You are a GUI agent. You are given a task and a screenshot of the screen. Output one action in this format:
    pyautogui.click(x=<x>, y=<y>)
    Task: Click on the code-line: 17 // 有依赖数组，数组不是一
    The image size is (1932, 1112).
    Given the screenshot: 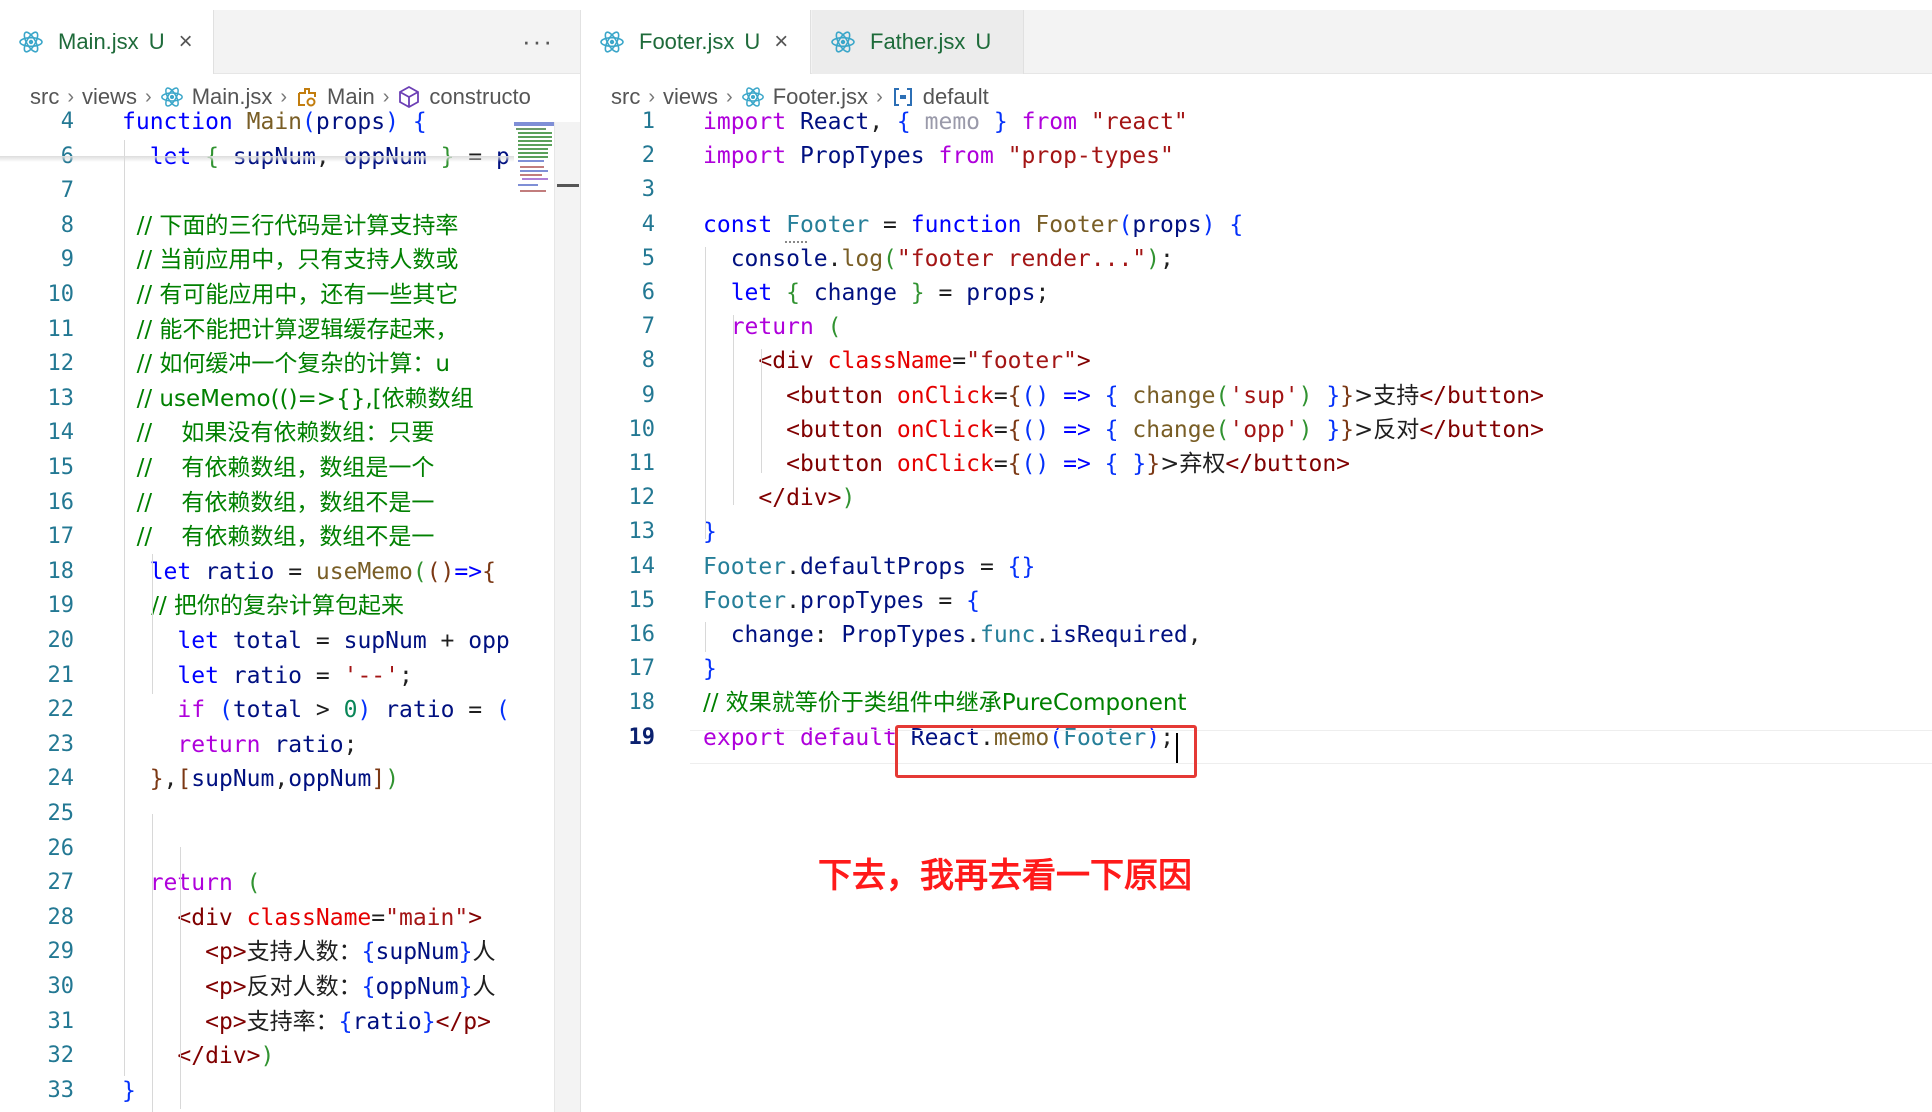 What is the action you would take?
    pyautogui.click(x=290, y=537)
    